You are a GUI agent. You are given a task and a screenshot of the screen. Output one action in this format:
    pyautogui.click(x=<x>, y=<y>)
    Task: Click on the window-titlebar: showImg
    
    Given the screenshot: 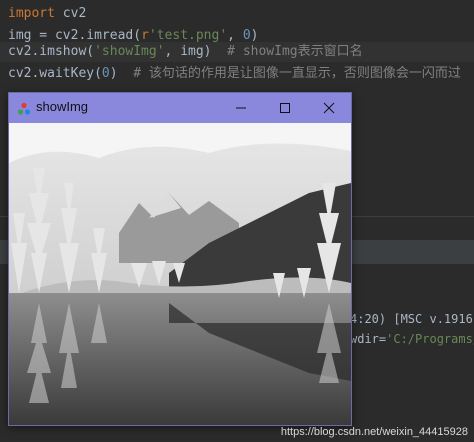 What is the action you would take?
    pyautogui.click(x=180, y=108)
    